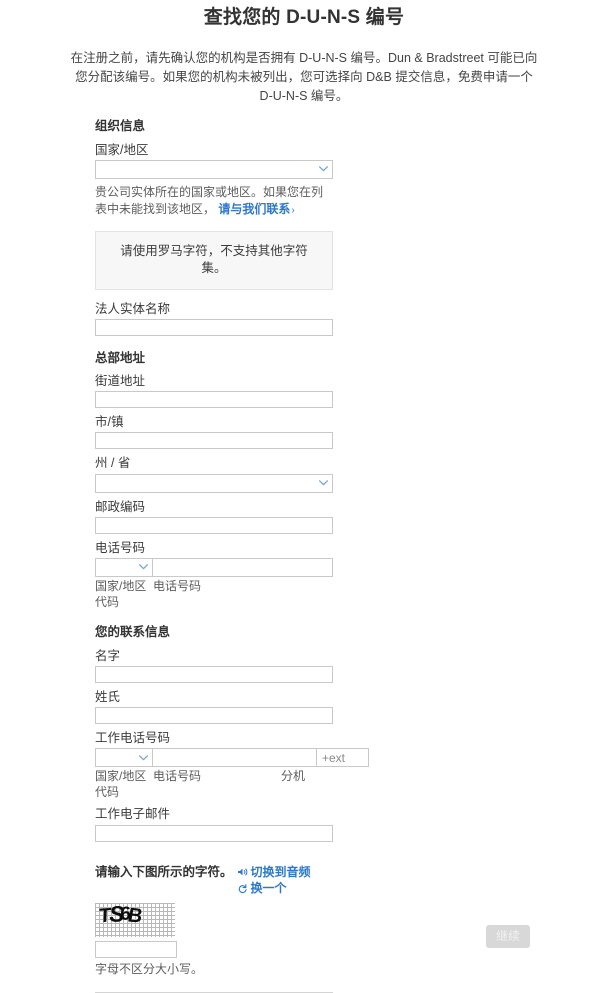  Describe the element at coordinates (164, 871) in the screenshot. I see `captcha-prompt: 请输入下图所示的字符。` at that location.